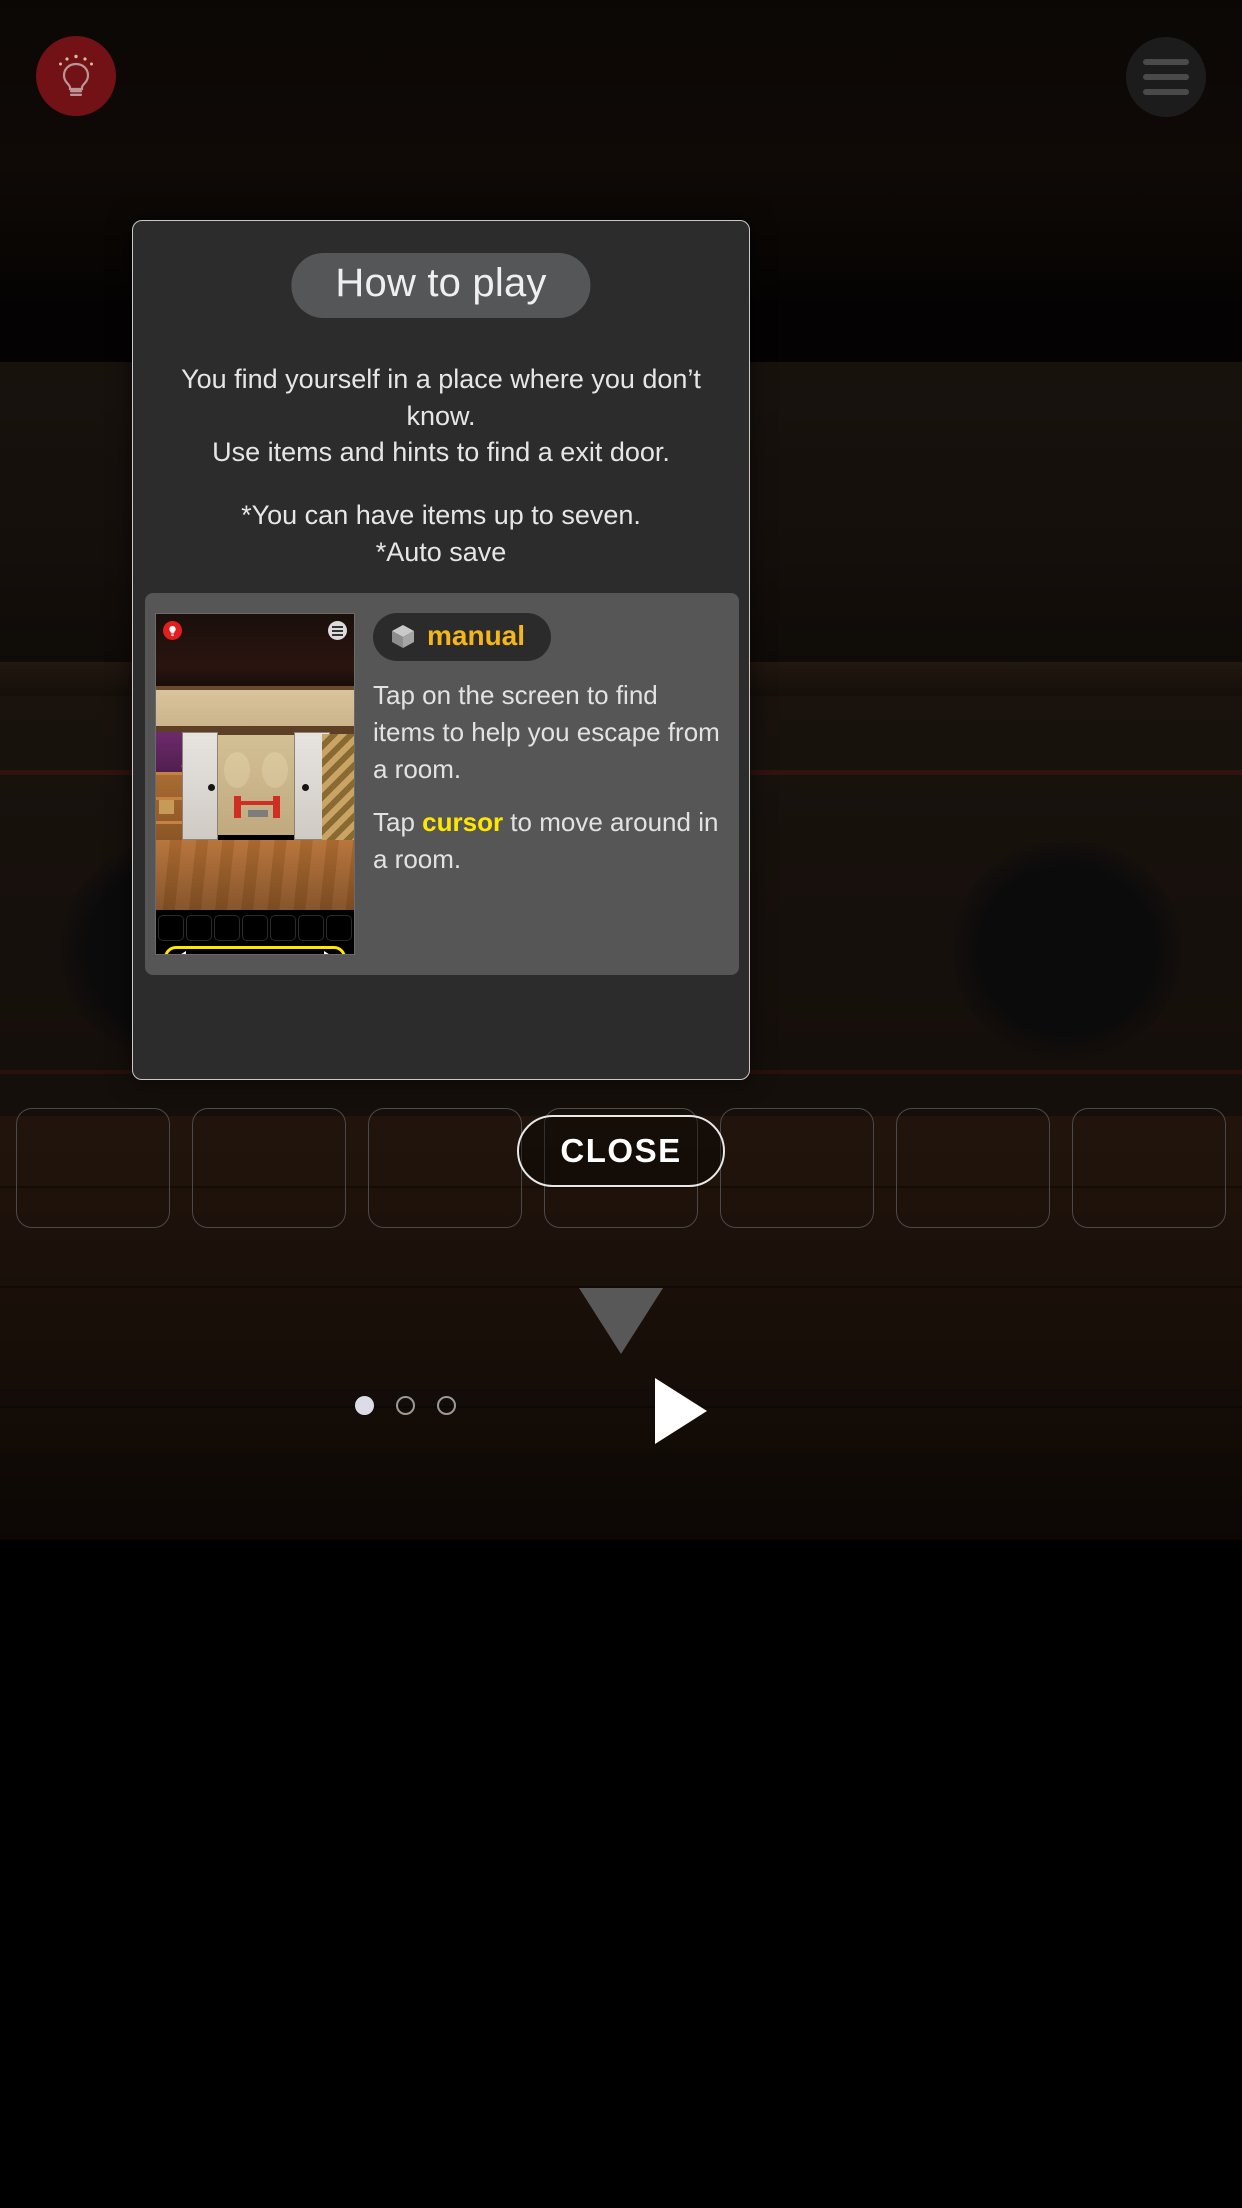 Image resolution: width=1242 pixels, height=2208 pixels. I want to click on thumb-cursor-bar, so click(255, 950).